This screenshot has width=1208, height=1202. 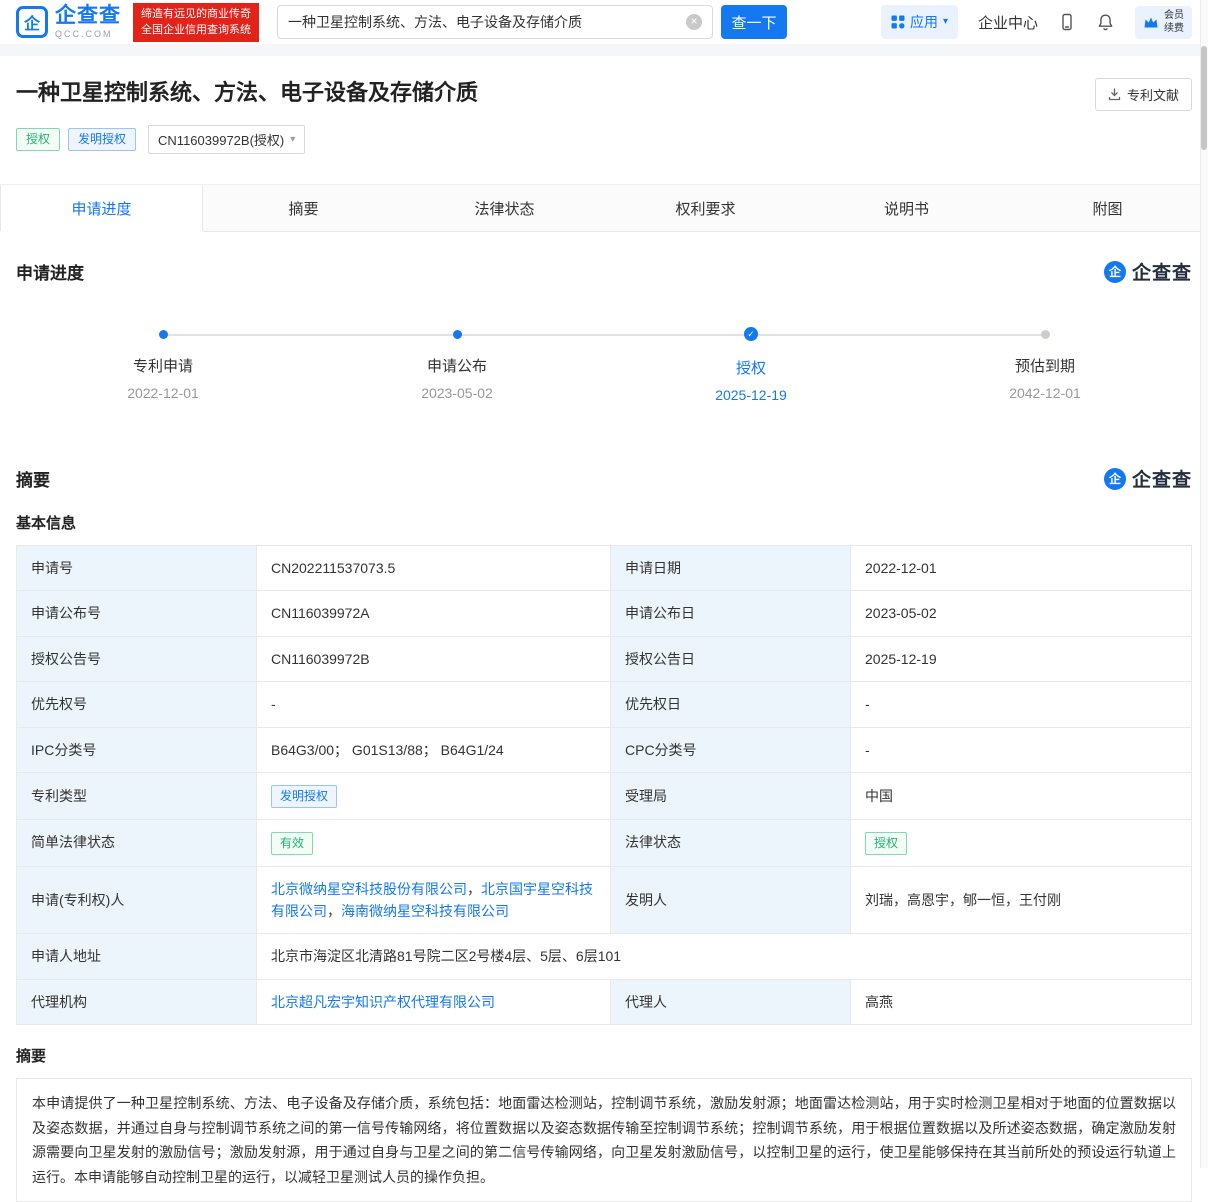 I want to click on field-label: 优先权号, so click(x=136, y=704).